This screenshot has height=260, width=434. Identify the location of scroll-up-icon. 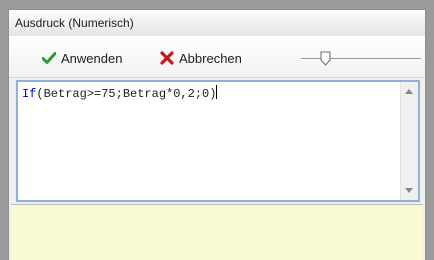
(409, 91).